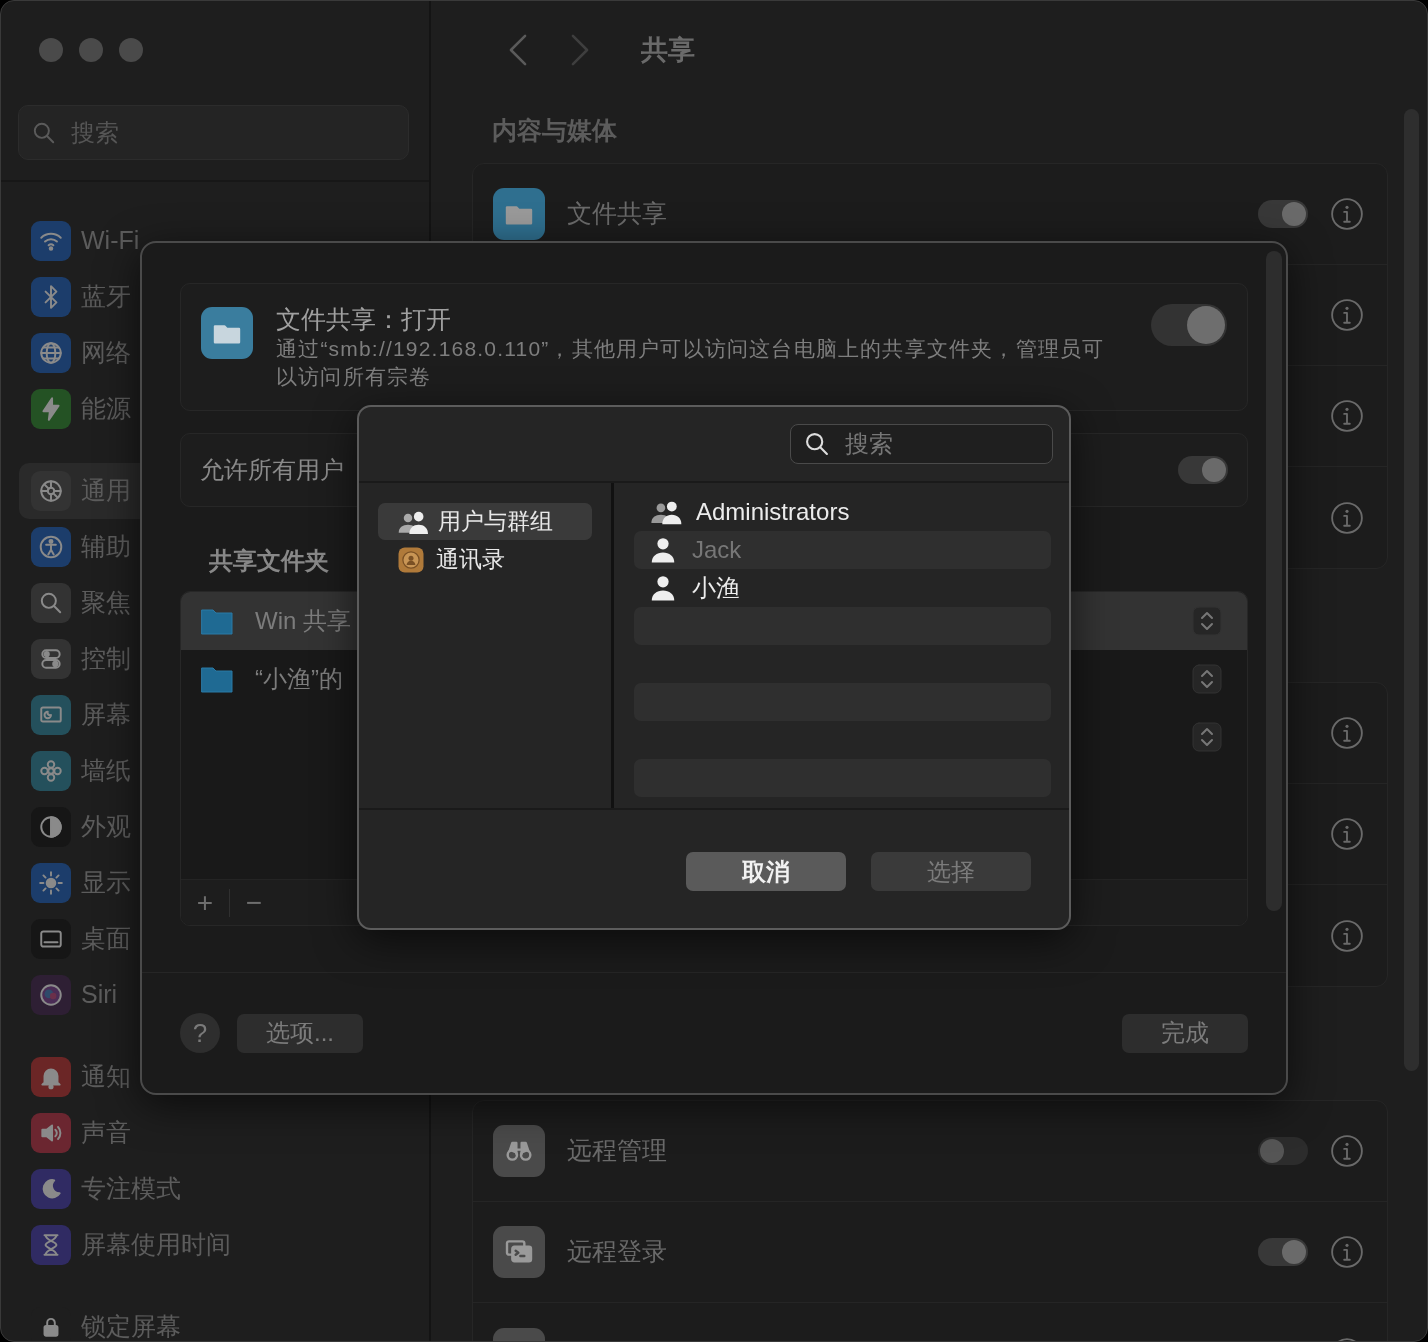 Image resolution: width=1428 pixels, height=1342 pixels. I want to click on sidebar-label: 声音, so click(106, 1133).